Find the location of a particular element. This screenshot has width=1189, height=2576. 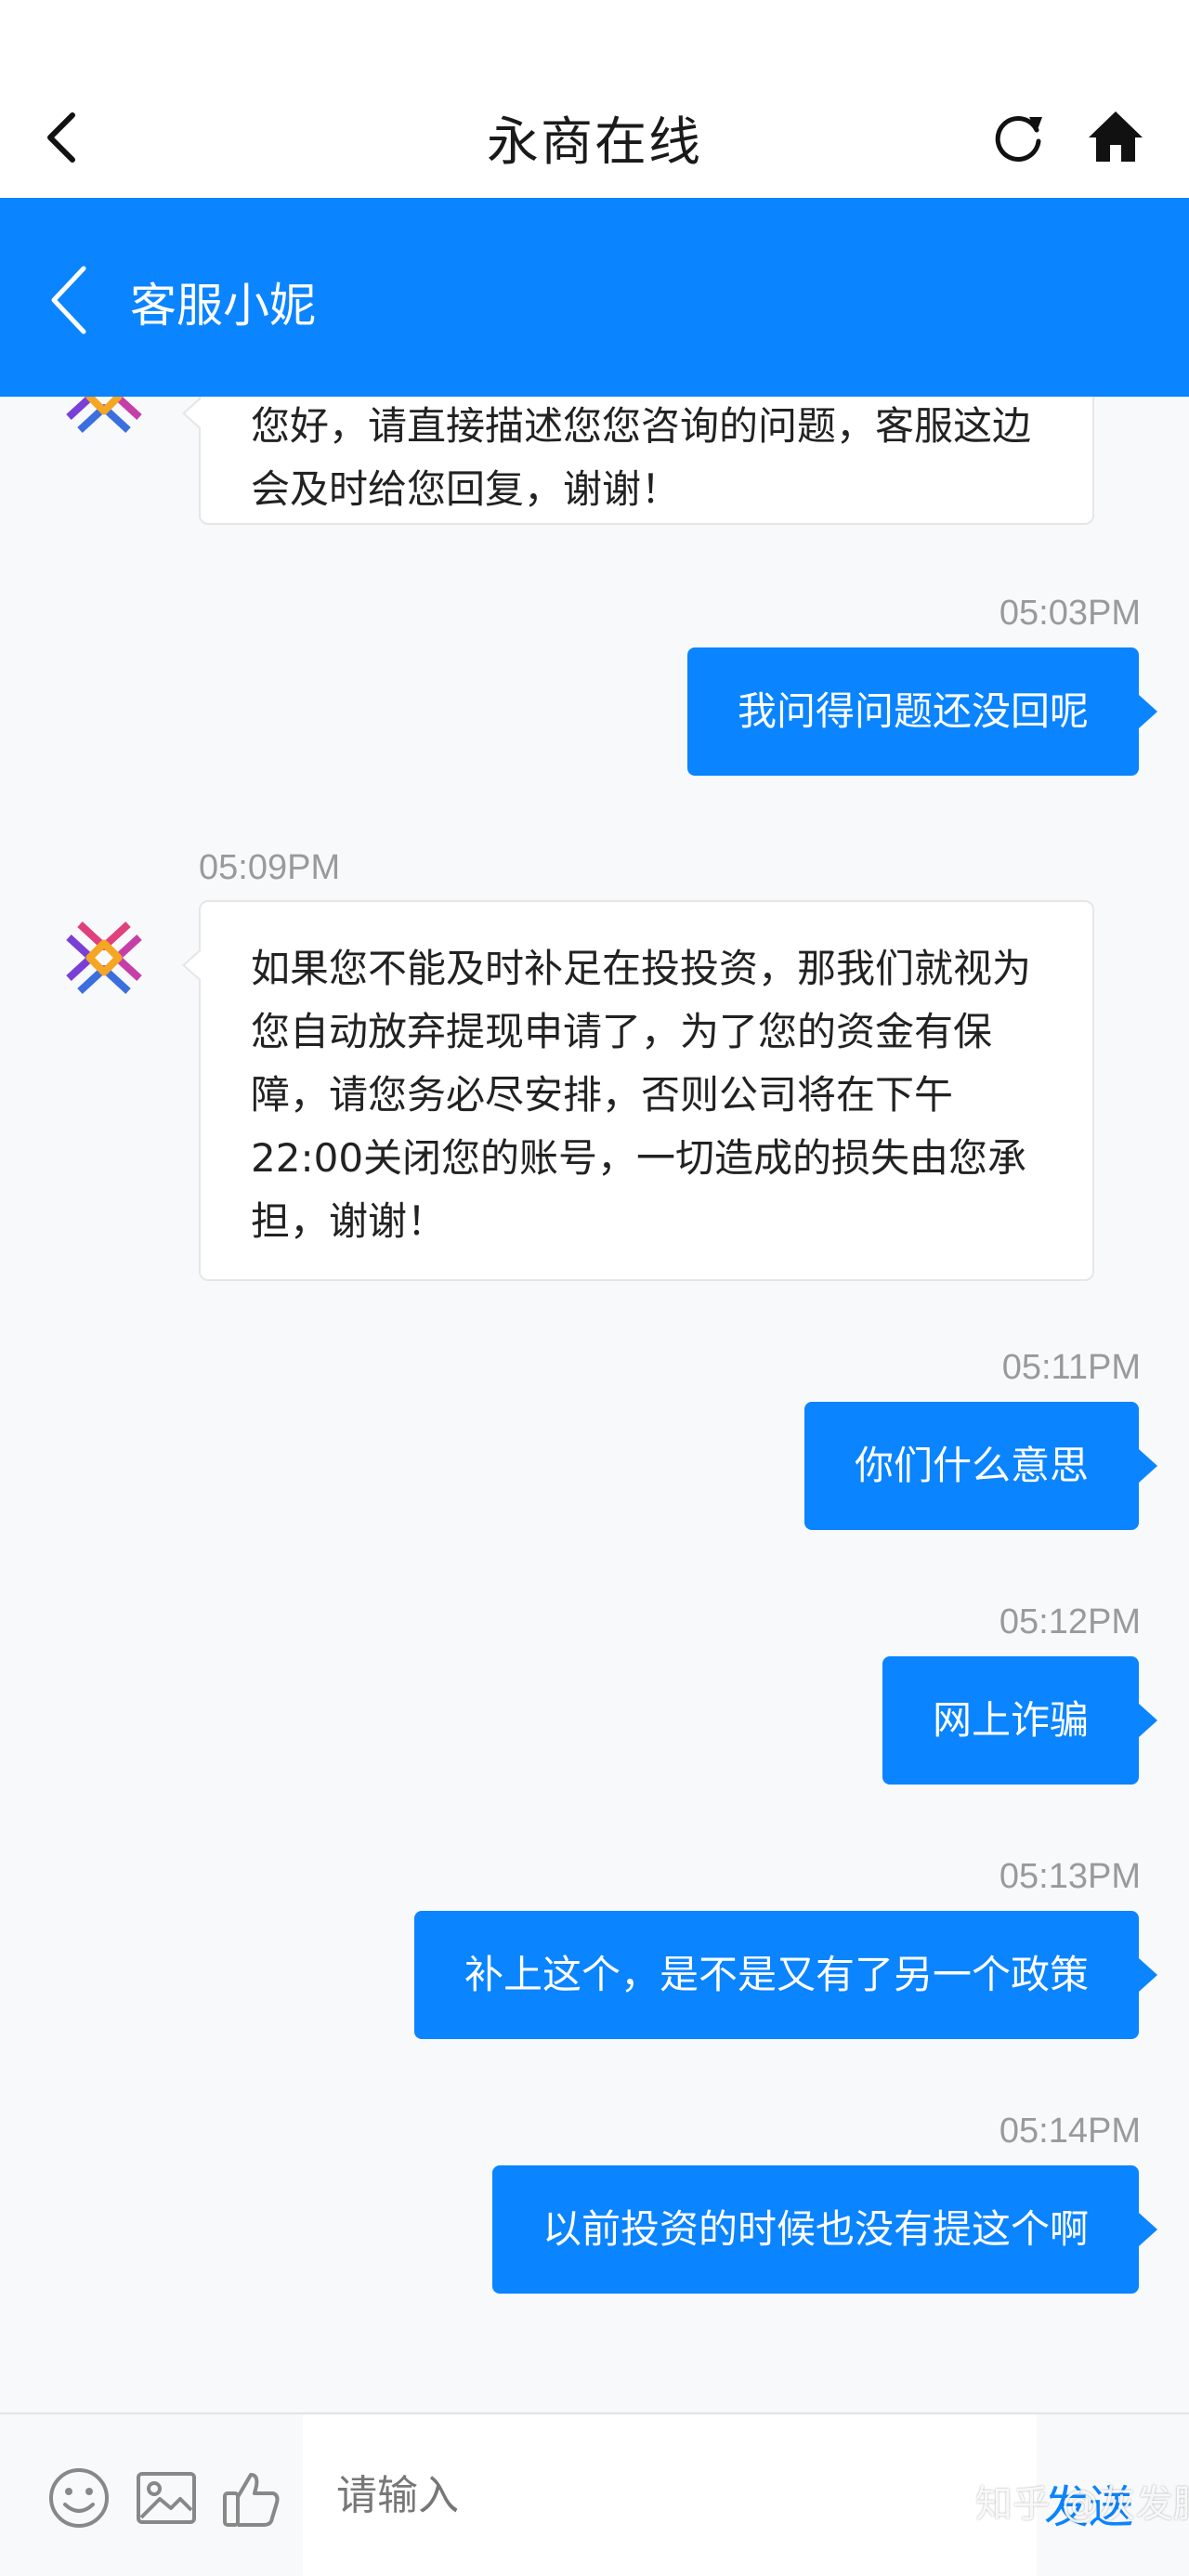

message-time: 05:09PM is located at coordinates (270, 867).